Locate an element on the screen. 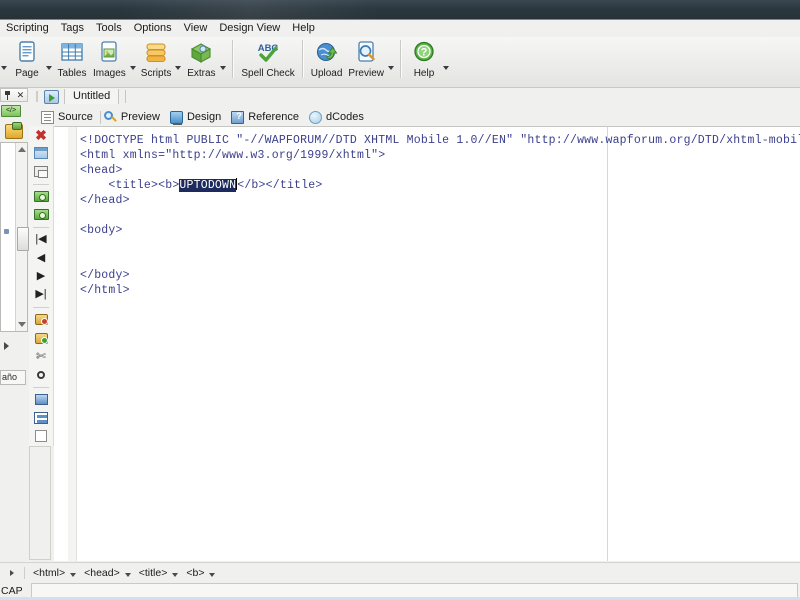 This screenshot has height=600, width=800. titlebar-sheen is located at coordinates (250, 9).